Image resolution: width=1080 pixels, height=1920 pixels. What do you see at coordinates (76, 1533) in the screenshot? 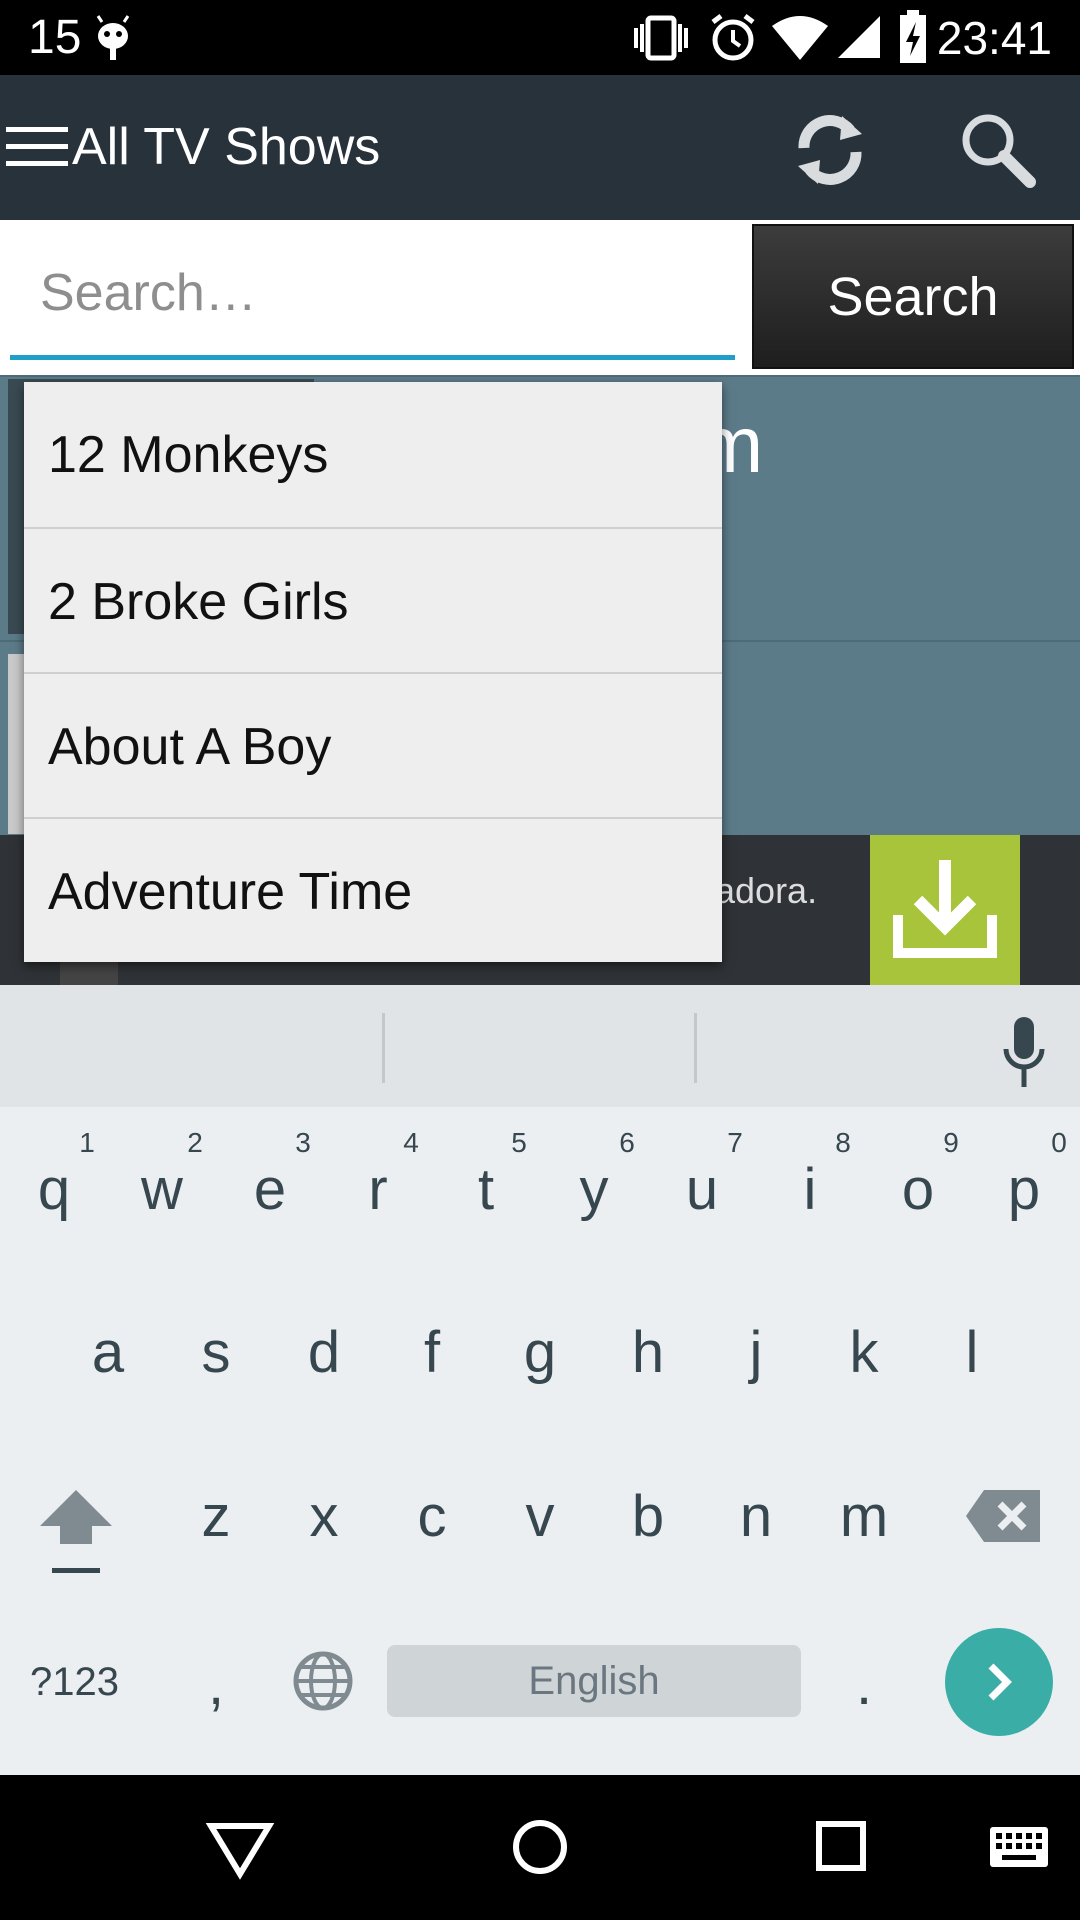
I see `shift-icon` at bounding box center [76, 1533].